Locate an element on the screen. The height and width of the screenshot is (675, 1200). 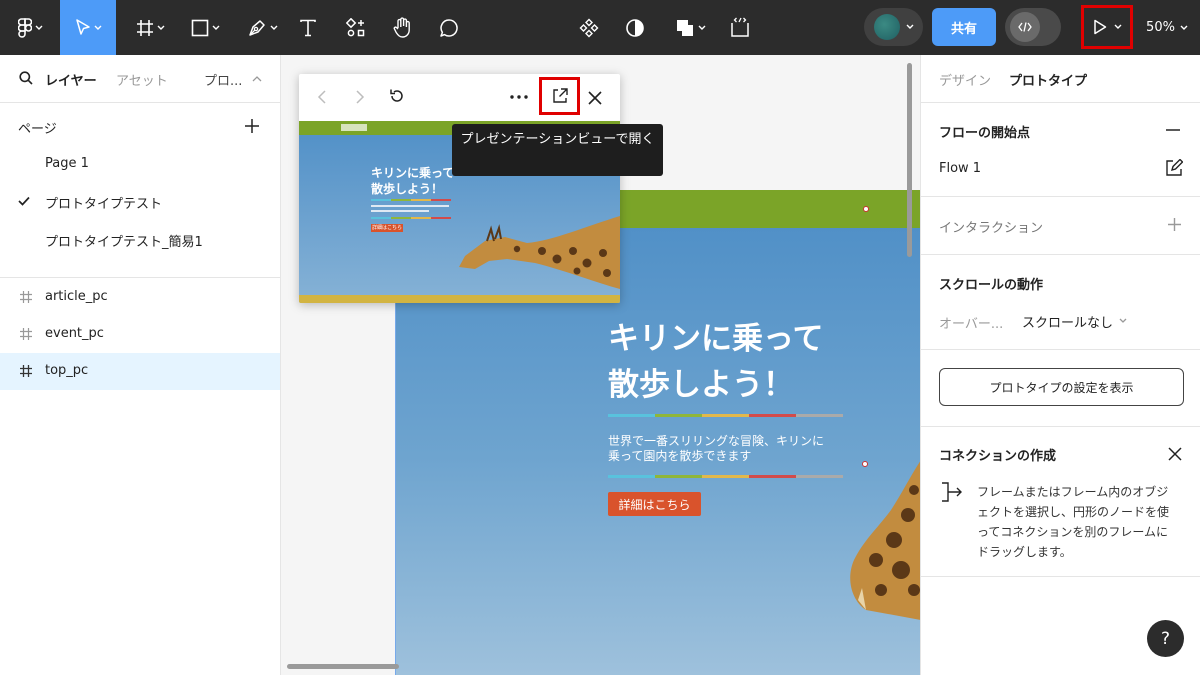
top-toolbar: 共有 50% is located at coordinates (600, 27).